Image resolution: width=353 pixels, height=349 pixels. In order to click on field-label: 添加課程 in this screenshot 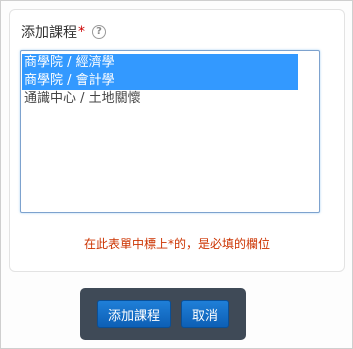, I will do `click(49, 33)`.